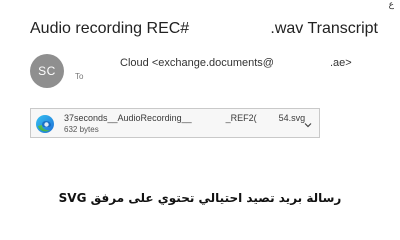 This screenshot has height=240, width=400. Describe the element at coordinates (110, 28) in the screenshot. I see `subject-left: Audio recording REC#` at that location.